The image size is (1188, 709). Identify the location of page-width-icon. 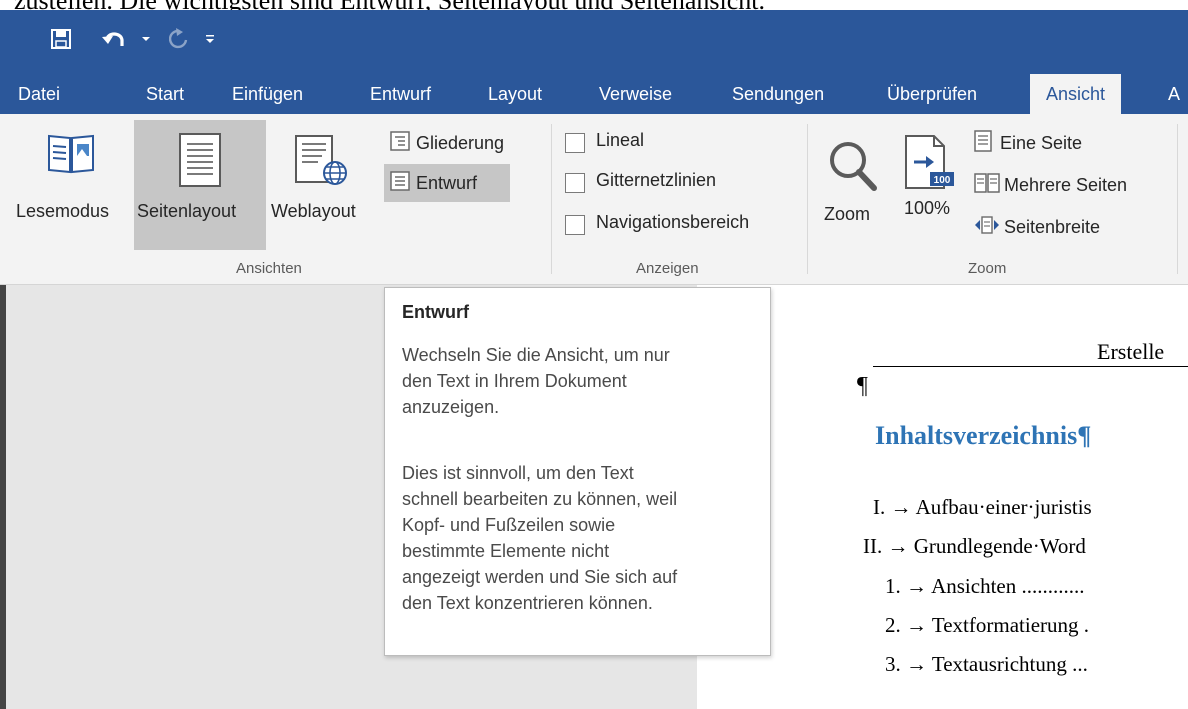
(987, 227).